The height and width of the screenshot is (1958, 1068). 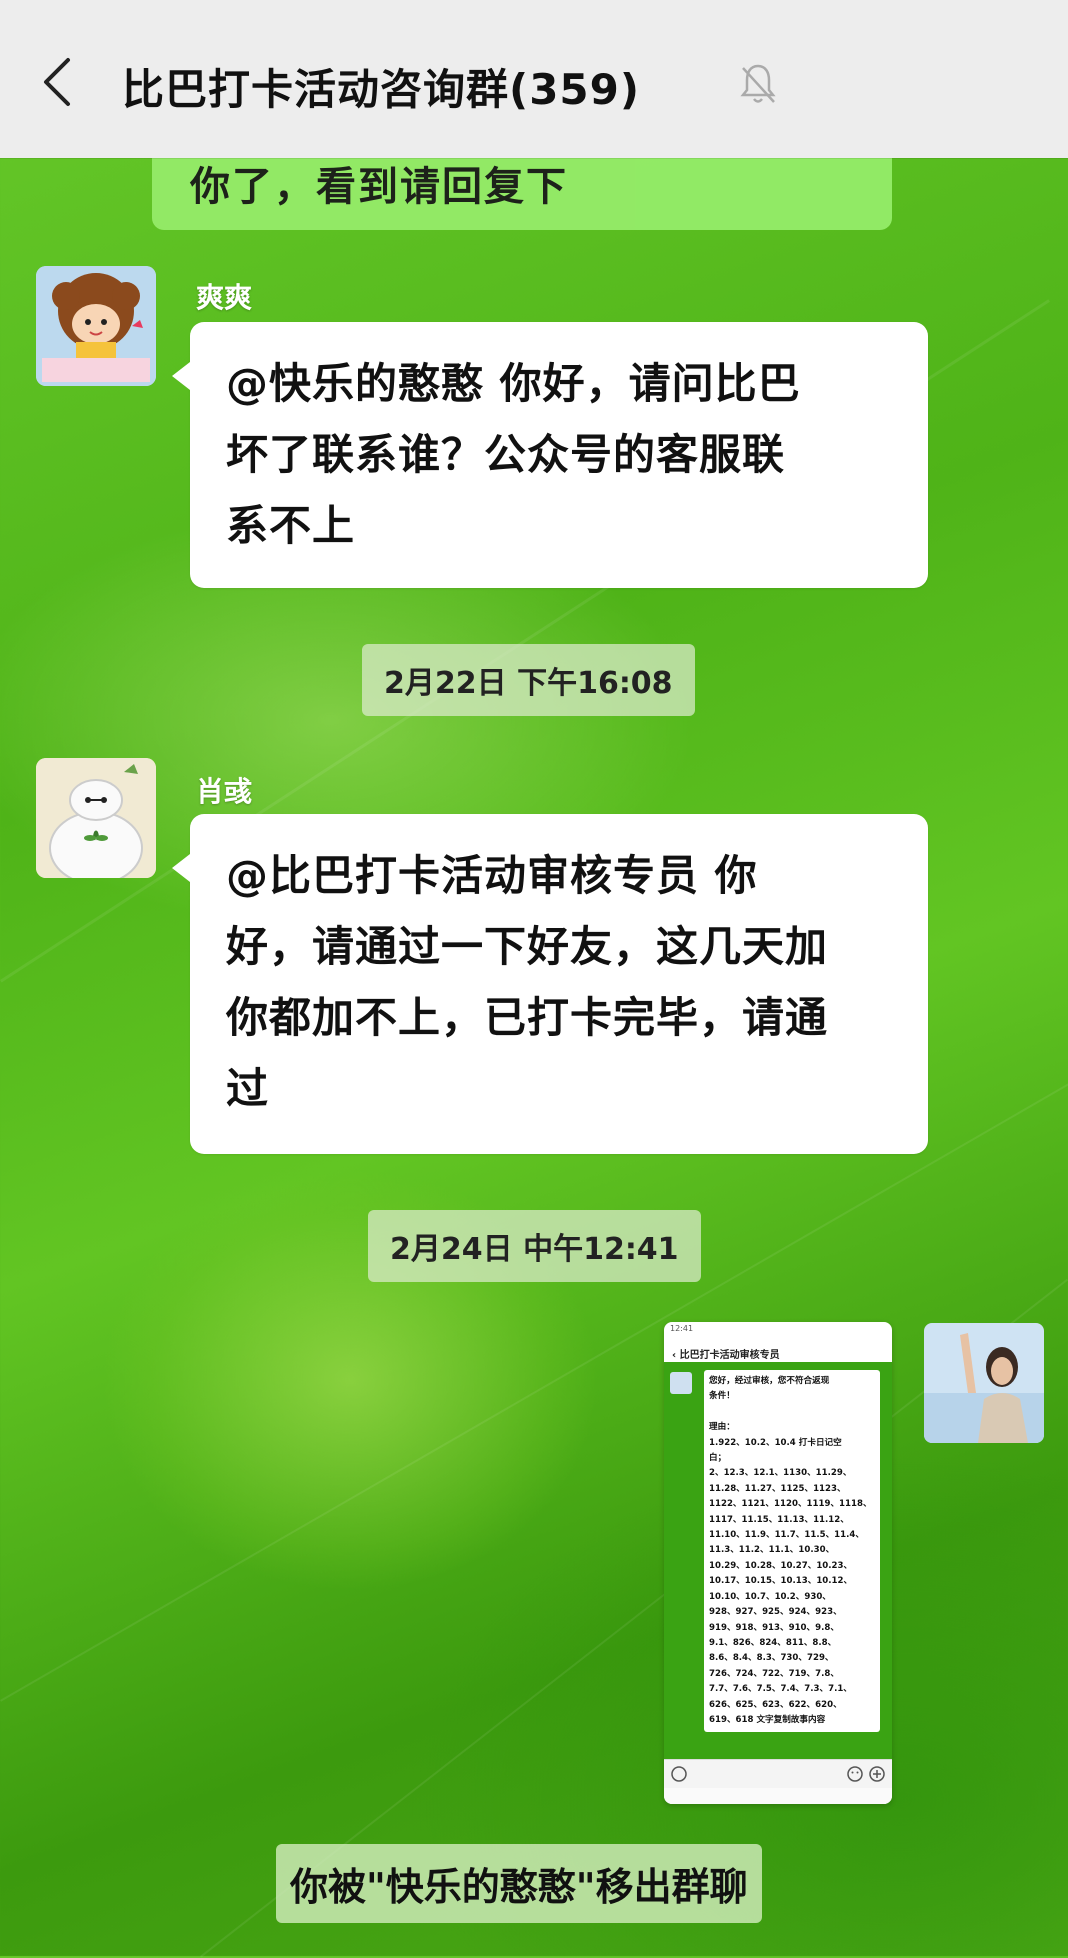 I want to click on screenshot-line: 11.28、11.27、1125、1123、, so click(x=777, y=1488).